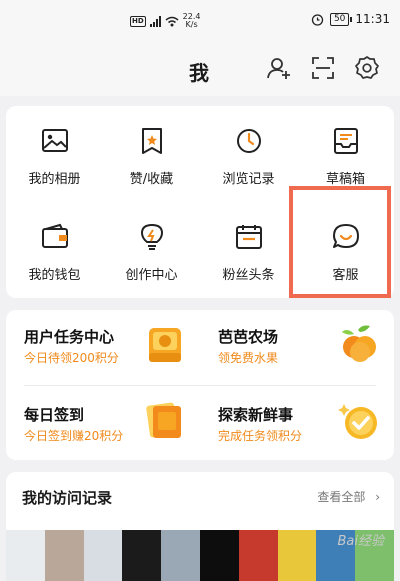  I want to click on grid-label: 我的钱包, so click(54, 275).